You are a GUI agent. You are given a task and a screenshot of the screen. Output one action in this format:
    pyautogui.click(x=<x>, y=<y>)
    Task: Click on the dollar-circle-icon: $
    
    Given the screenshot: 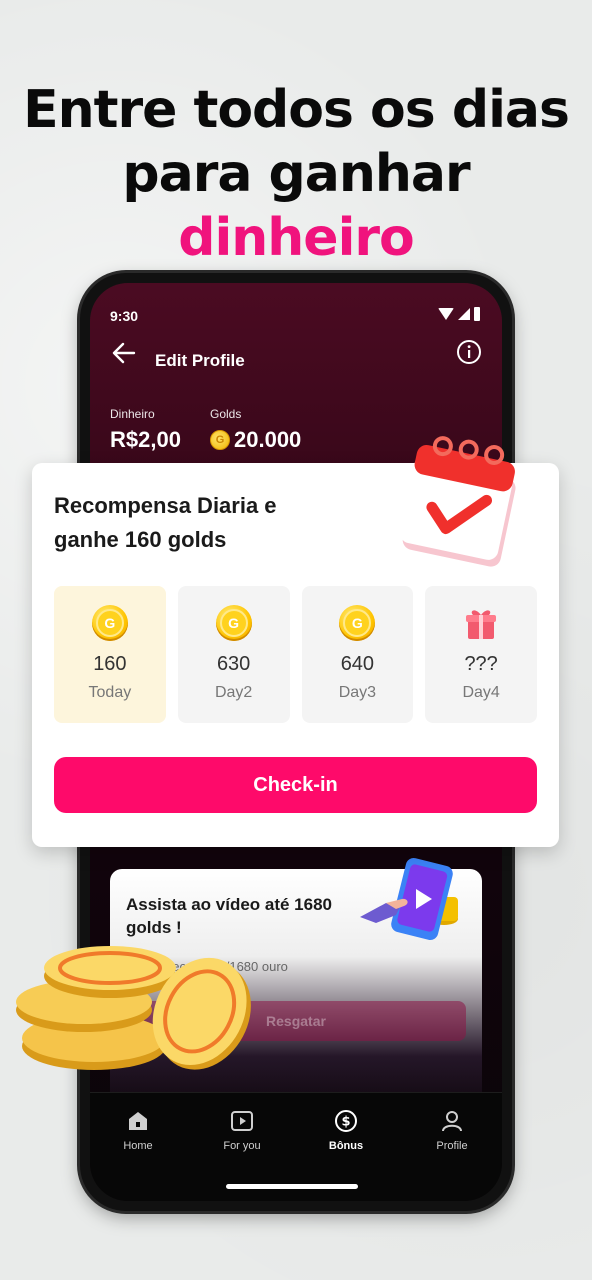 What is the action you would take?
    pyautogui.click(x=346, y=1121)
    